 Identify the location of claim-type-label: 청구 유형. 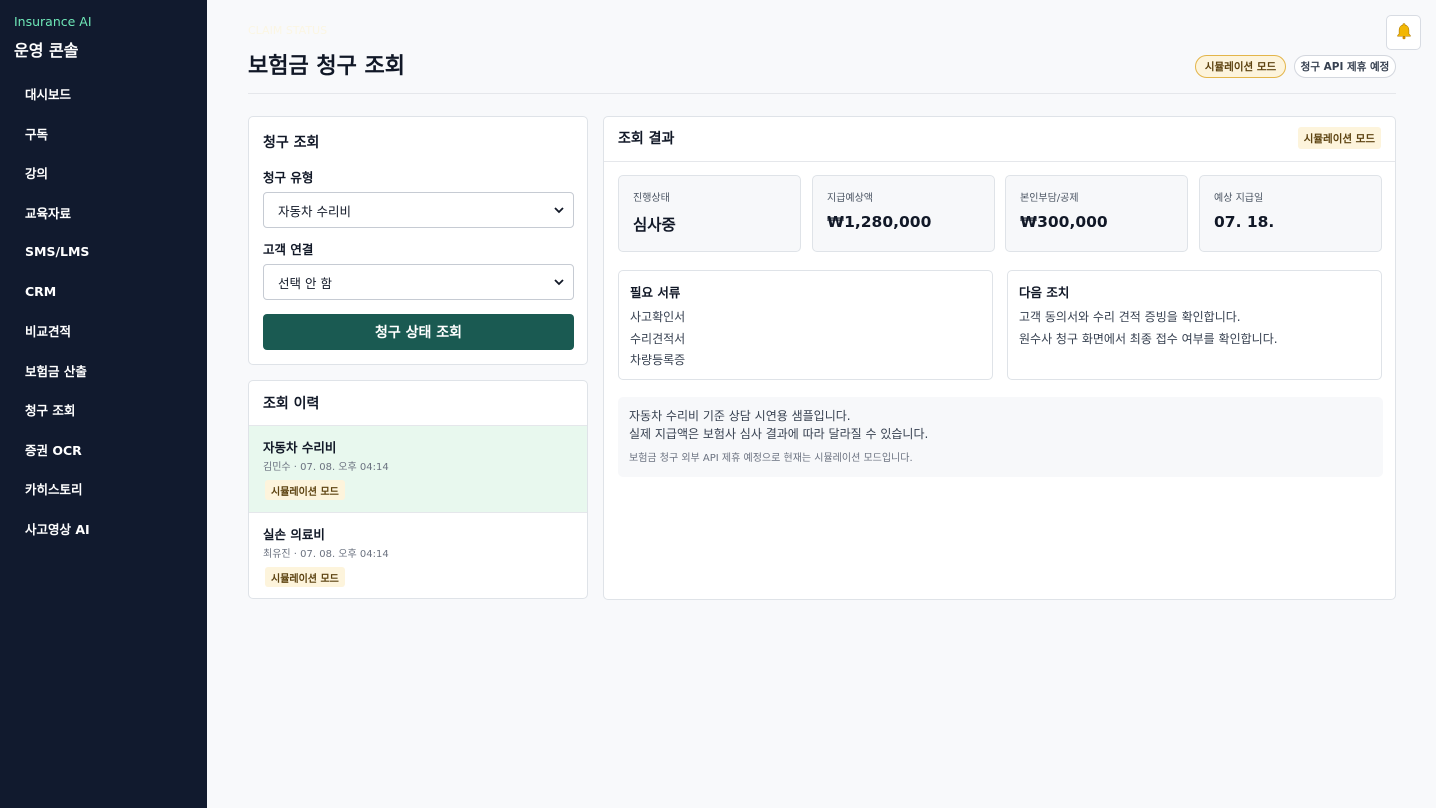
(288, 177).